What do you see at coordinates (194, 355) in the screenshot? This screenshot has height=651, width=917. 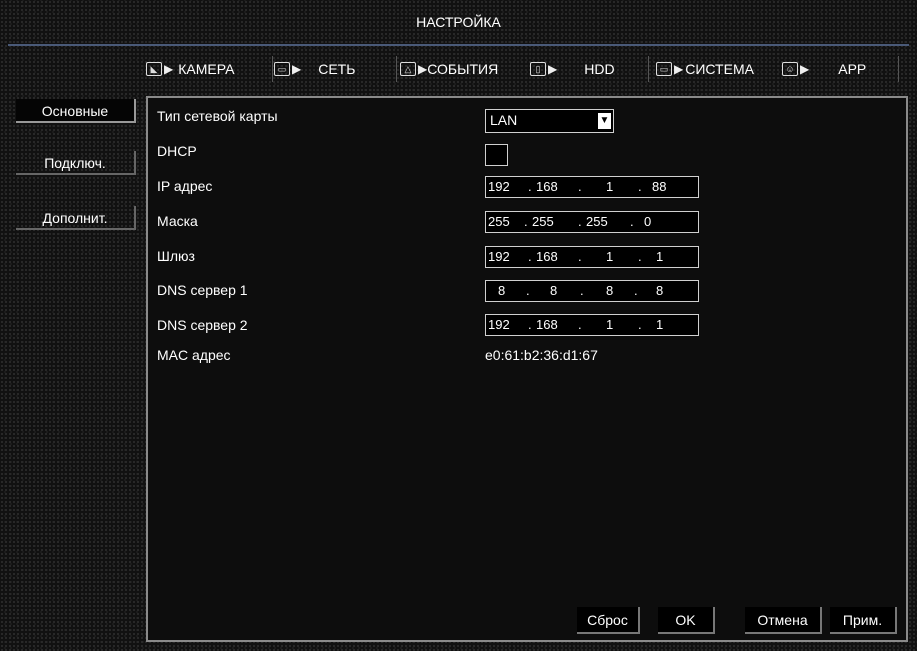 I see `mac-address-label: MAC адрес` at bounding box center [194, 355].